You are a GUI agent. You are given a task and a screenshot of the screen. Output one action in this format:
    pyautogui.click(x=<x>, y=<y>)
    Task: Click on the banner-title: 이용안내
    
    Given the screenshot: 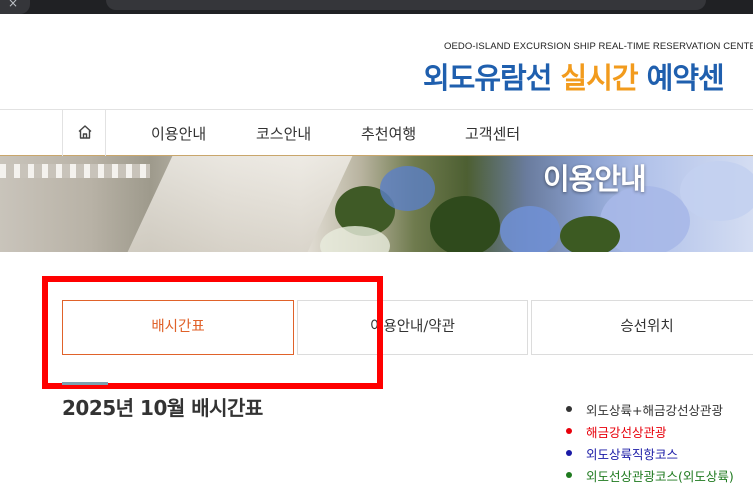 What is the action you would take?
    pyautogui.click(x=595, y=179)
    